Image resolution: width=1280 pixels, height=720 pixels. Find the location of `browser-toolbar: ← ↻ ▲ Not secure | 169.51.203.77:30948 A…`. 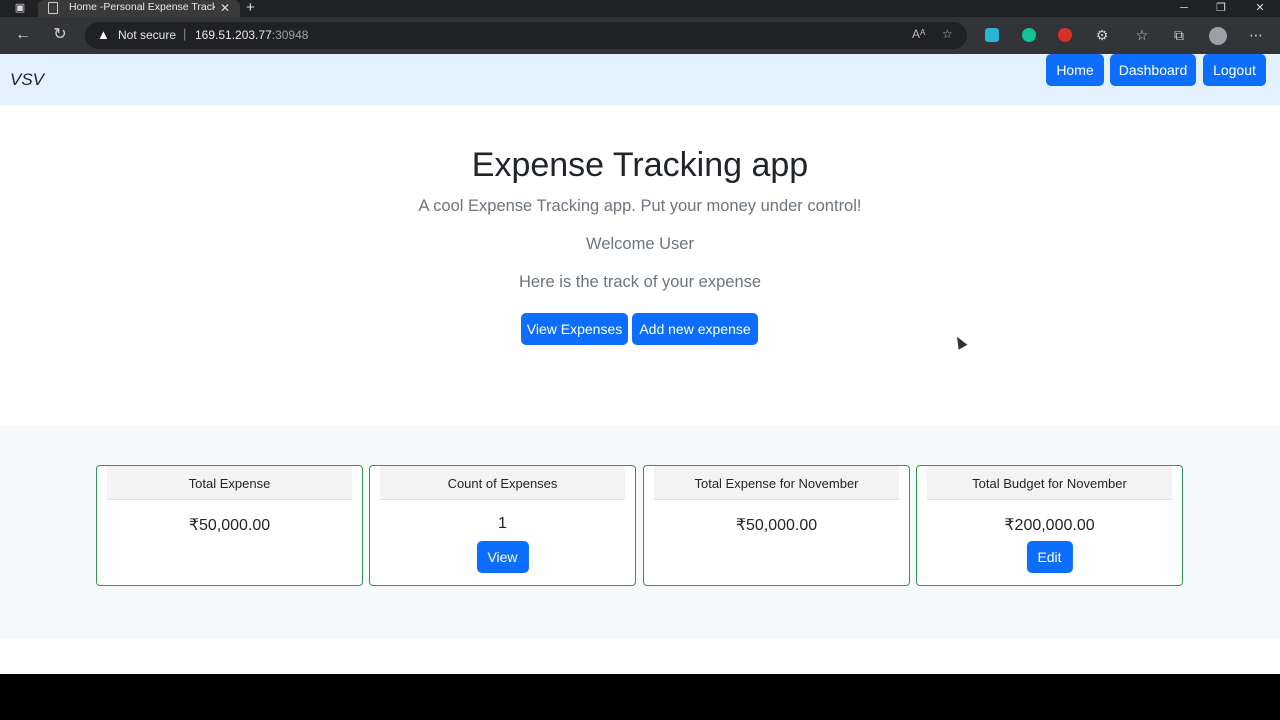

browser-toolbar: ← ↻ ▲ Not secure | 169.51.203.77:30948 A… is located at coordinates (640, 35).